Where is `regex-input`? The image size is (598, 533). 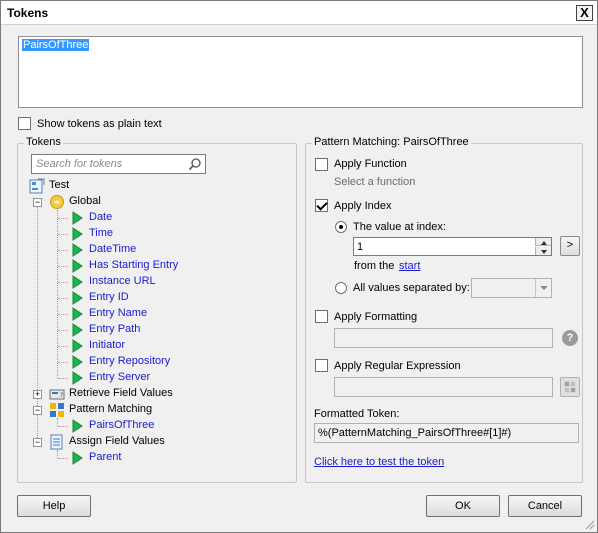 regex-input is located at coordinates (443, 387).